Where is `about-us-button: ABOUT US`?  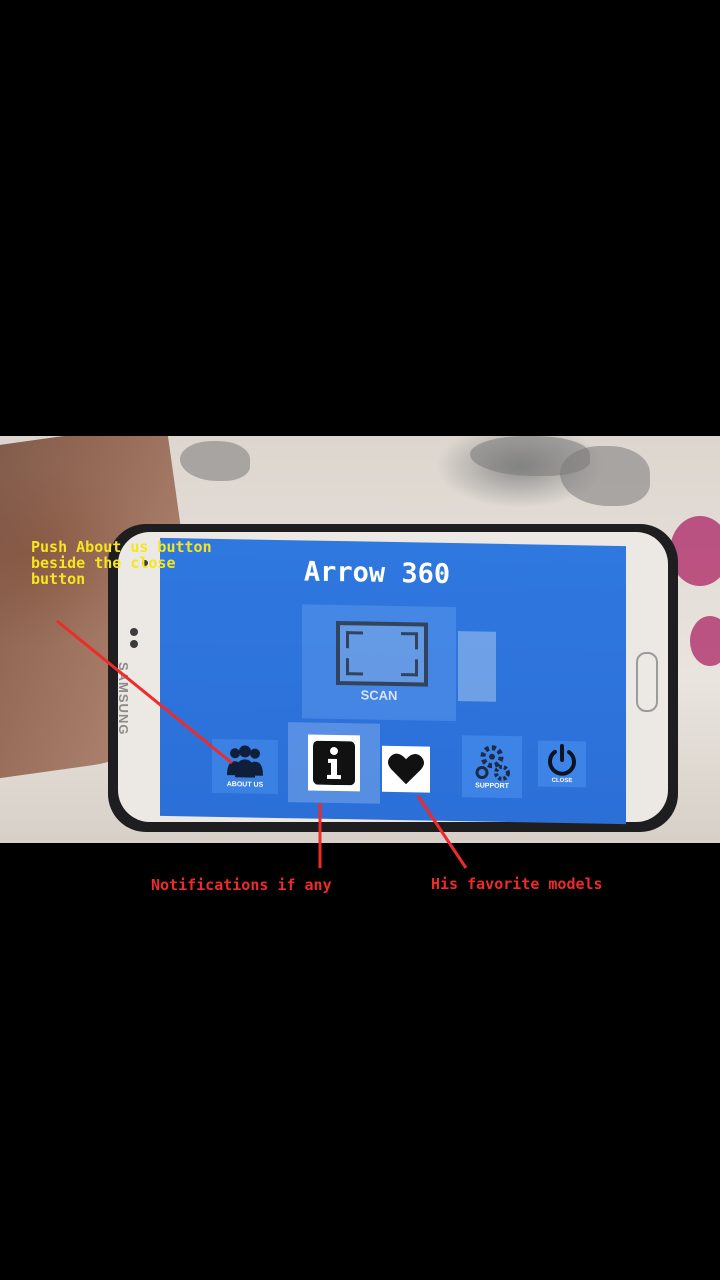 about-us-button: ABOUT US is located at coordinates (245, 766).